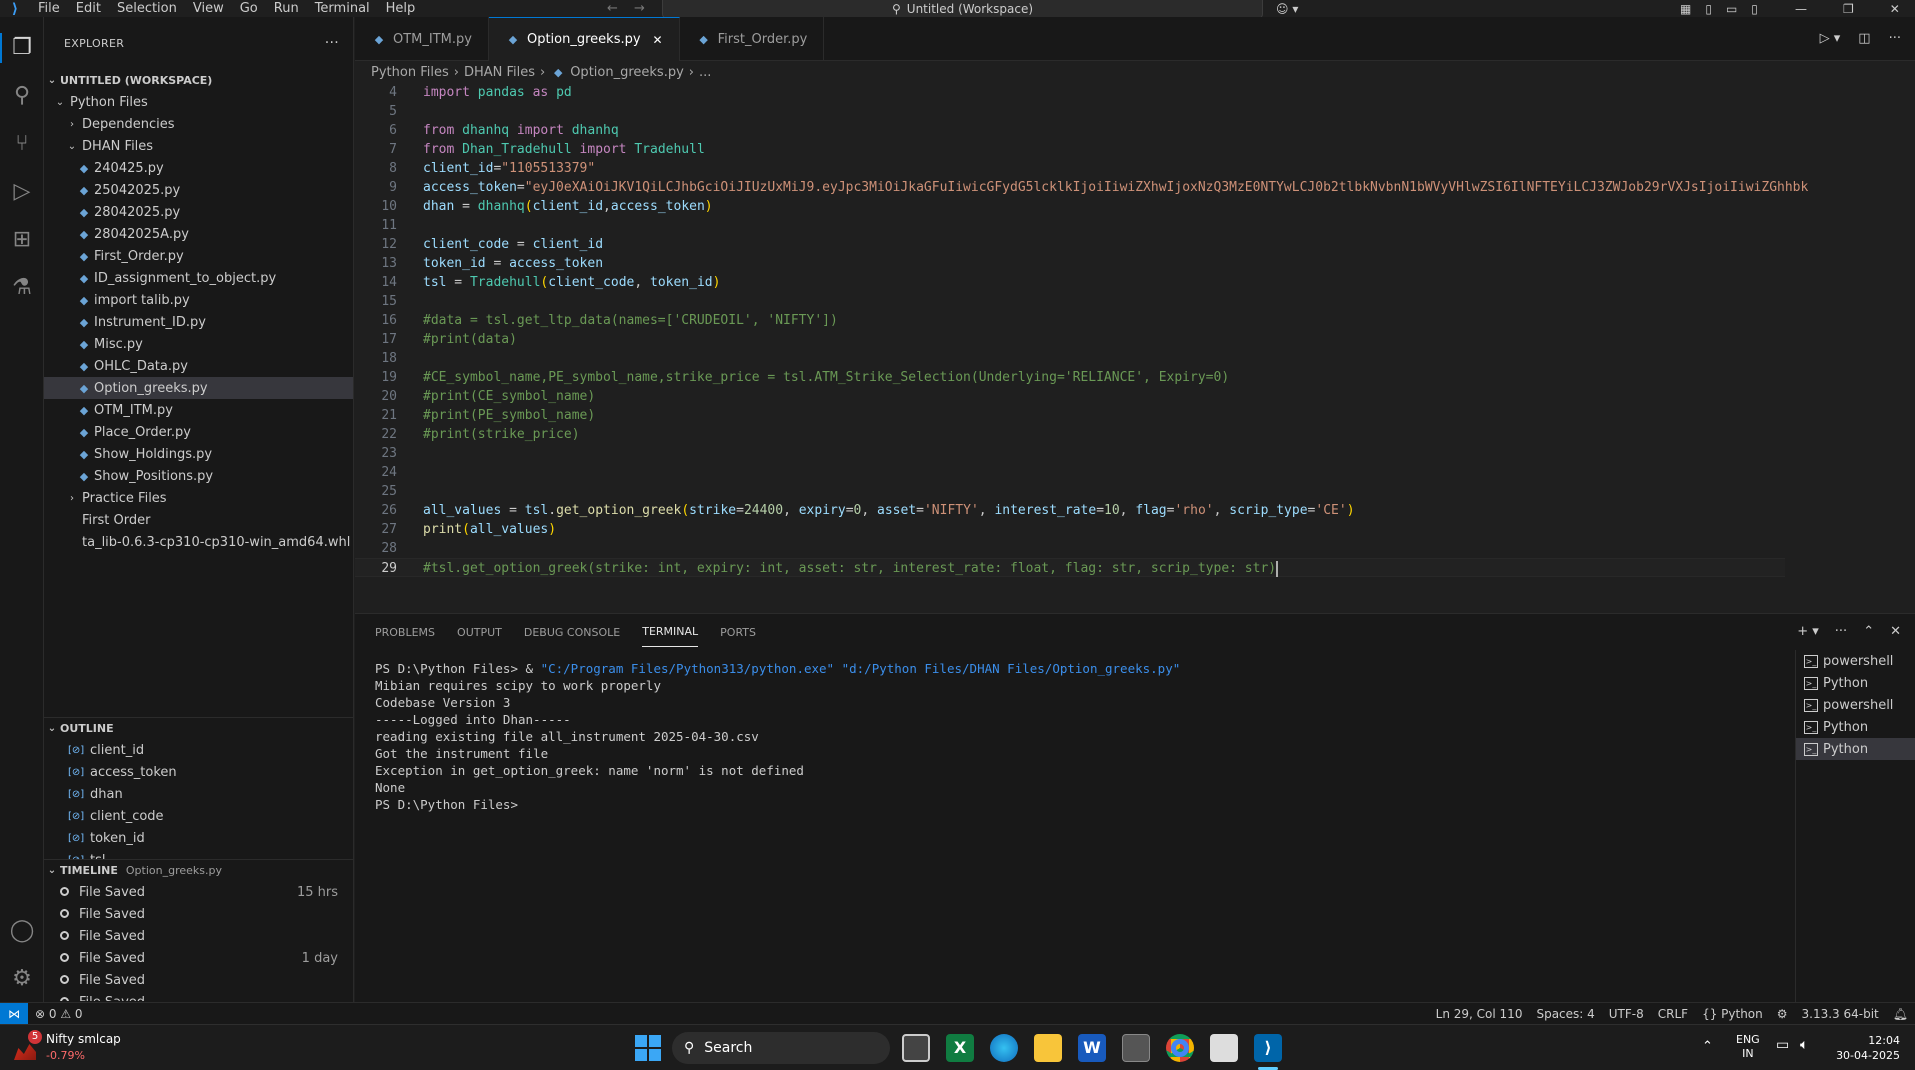  I want to click on tab-option-greeks: ◆ Option_greeks.py ✕, so click(584, 39).